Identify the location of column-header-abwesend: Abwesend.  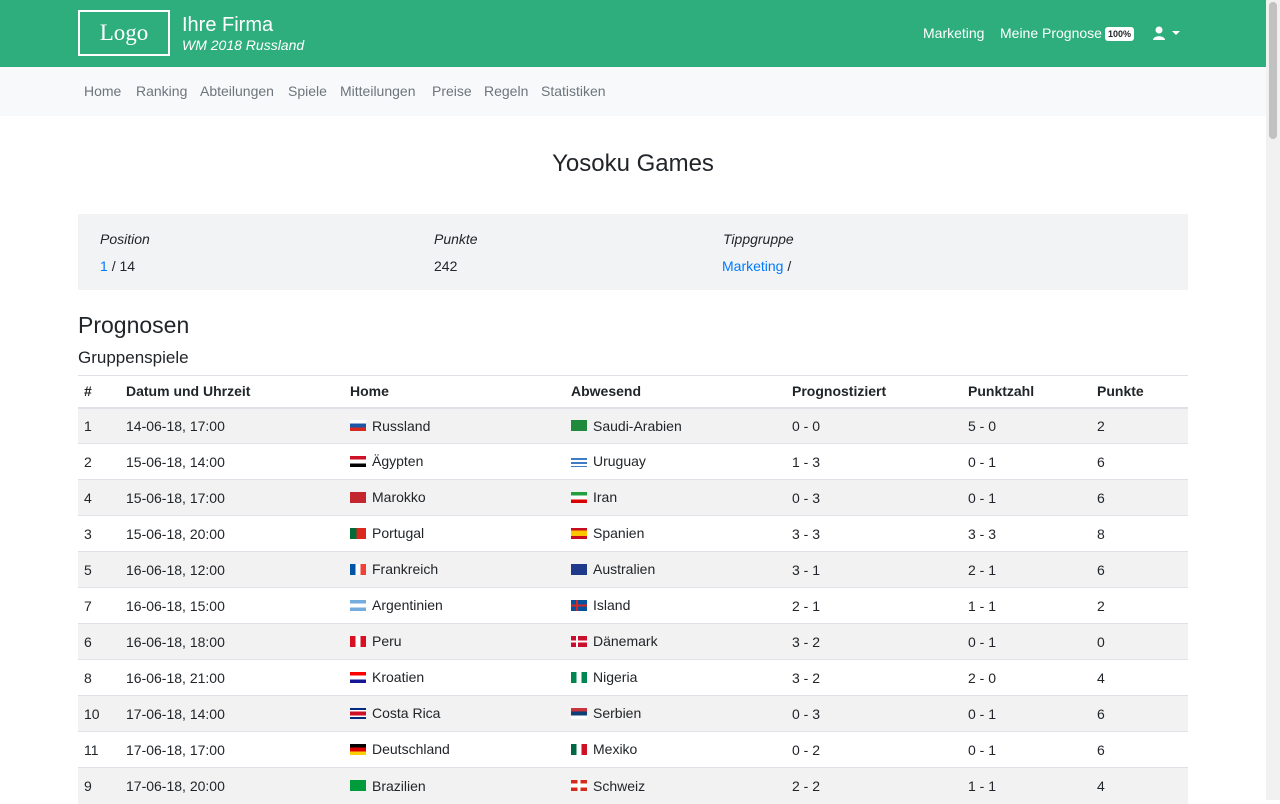
(675, 392).